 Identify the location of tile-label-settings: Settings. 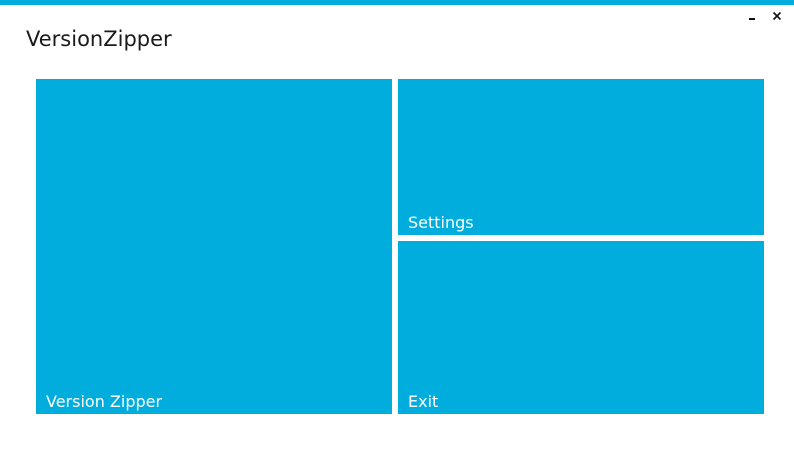
(441, 222).